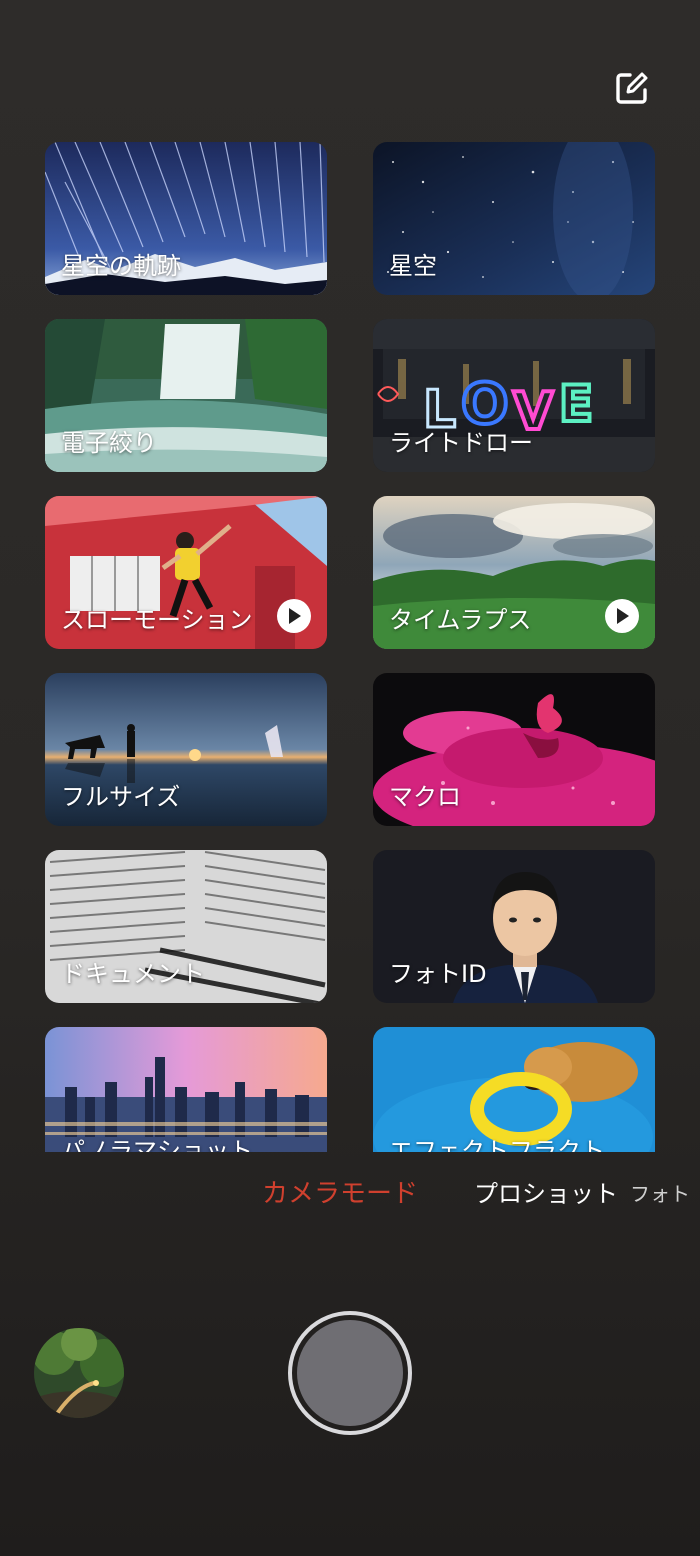 Image resolution: width=700 pixels, height=1556 pixels. I want to click on card-label: 星空, so click(413, 266).